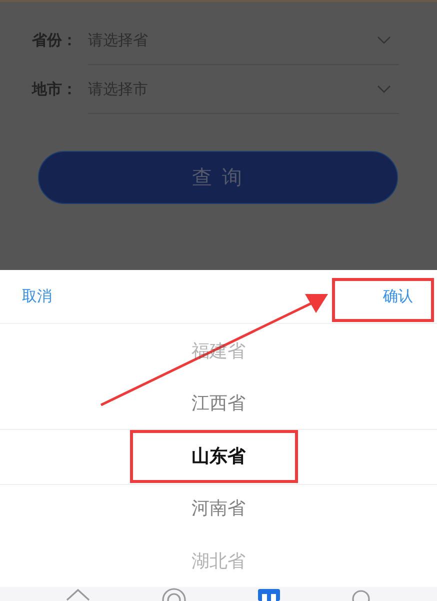 The height and width of the screenshot is (601, 437). What do you see at coordinates (218, 177) in the screenshot?
I see `query-button: 查 询` at bounding box center [218, 177].